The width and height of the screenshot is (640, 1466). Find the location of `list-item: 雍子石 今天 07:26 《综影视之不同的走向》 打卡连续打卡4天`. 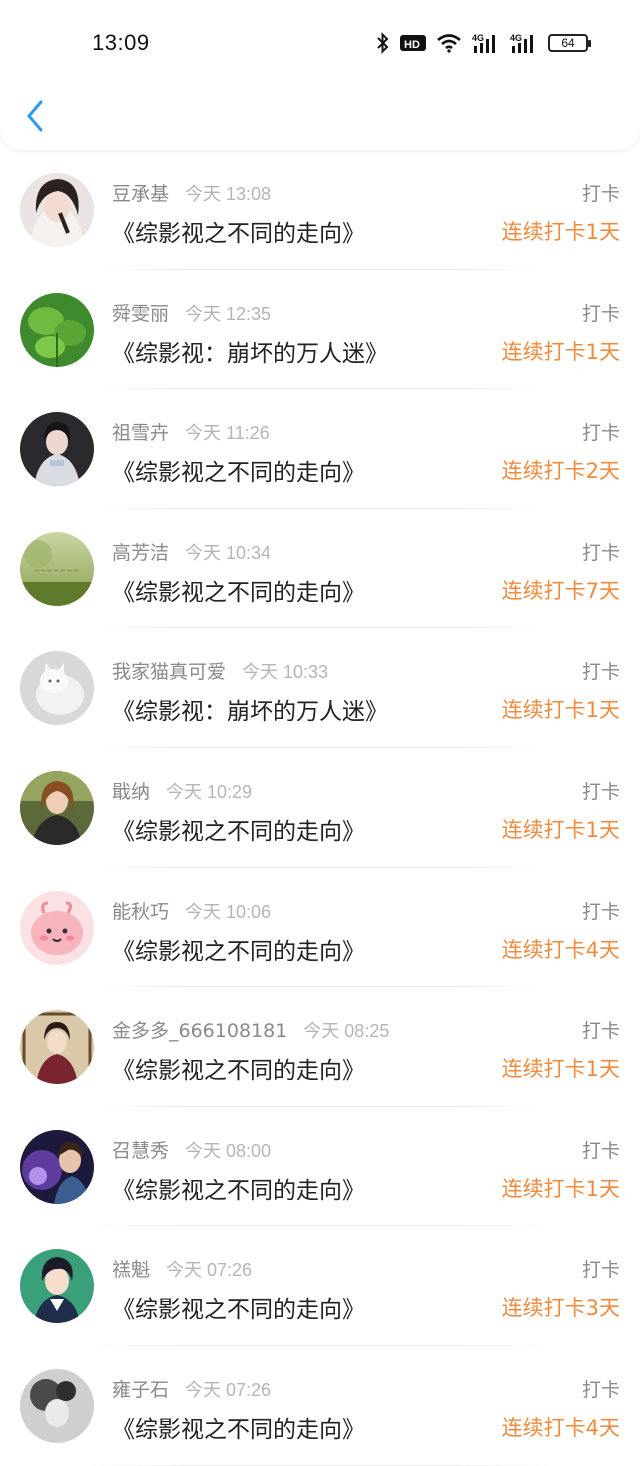

list-item: 雍子石 今天 07:26 《综影视之不同的走向》 打卡连续打卡4天 is located at coordinates (320, 1406).